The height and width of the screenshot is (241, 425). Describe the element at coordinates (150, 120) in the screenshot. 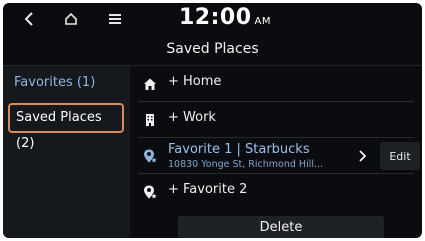

I see `building-icon` at that location.